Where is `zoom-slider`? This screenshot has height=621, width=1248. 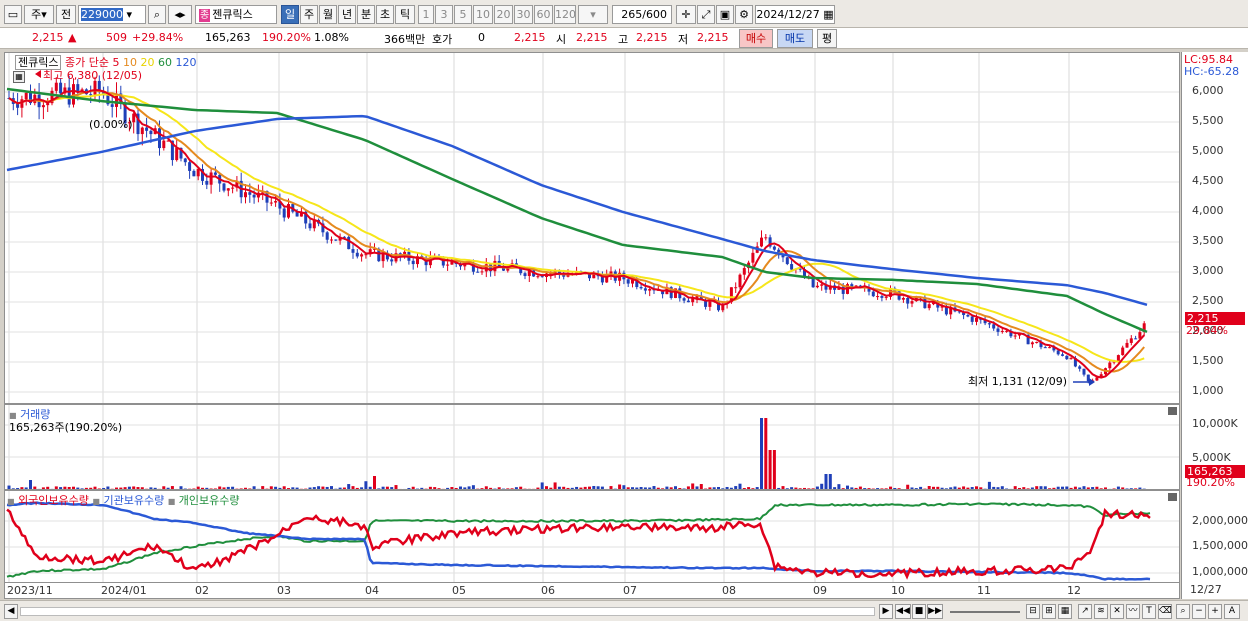 zoom-slider is located at coordinates (985, 612).